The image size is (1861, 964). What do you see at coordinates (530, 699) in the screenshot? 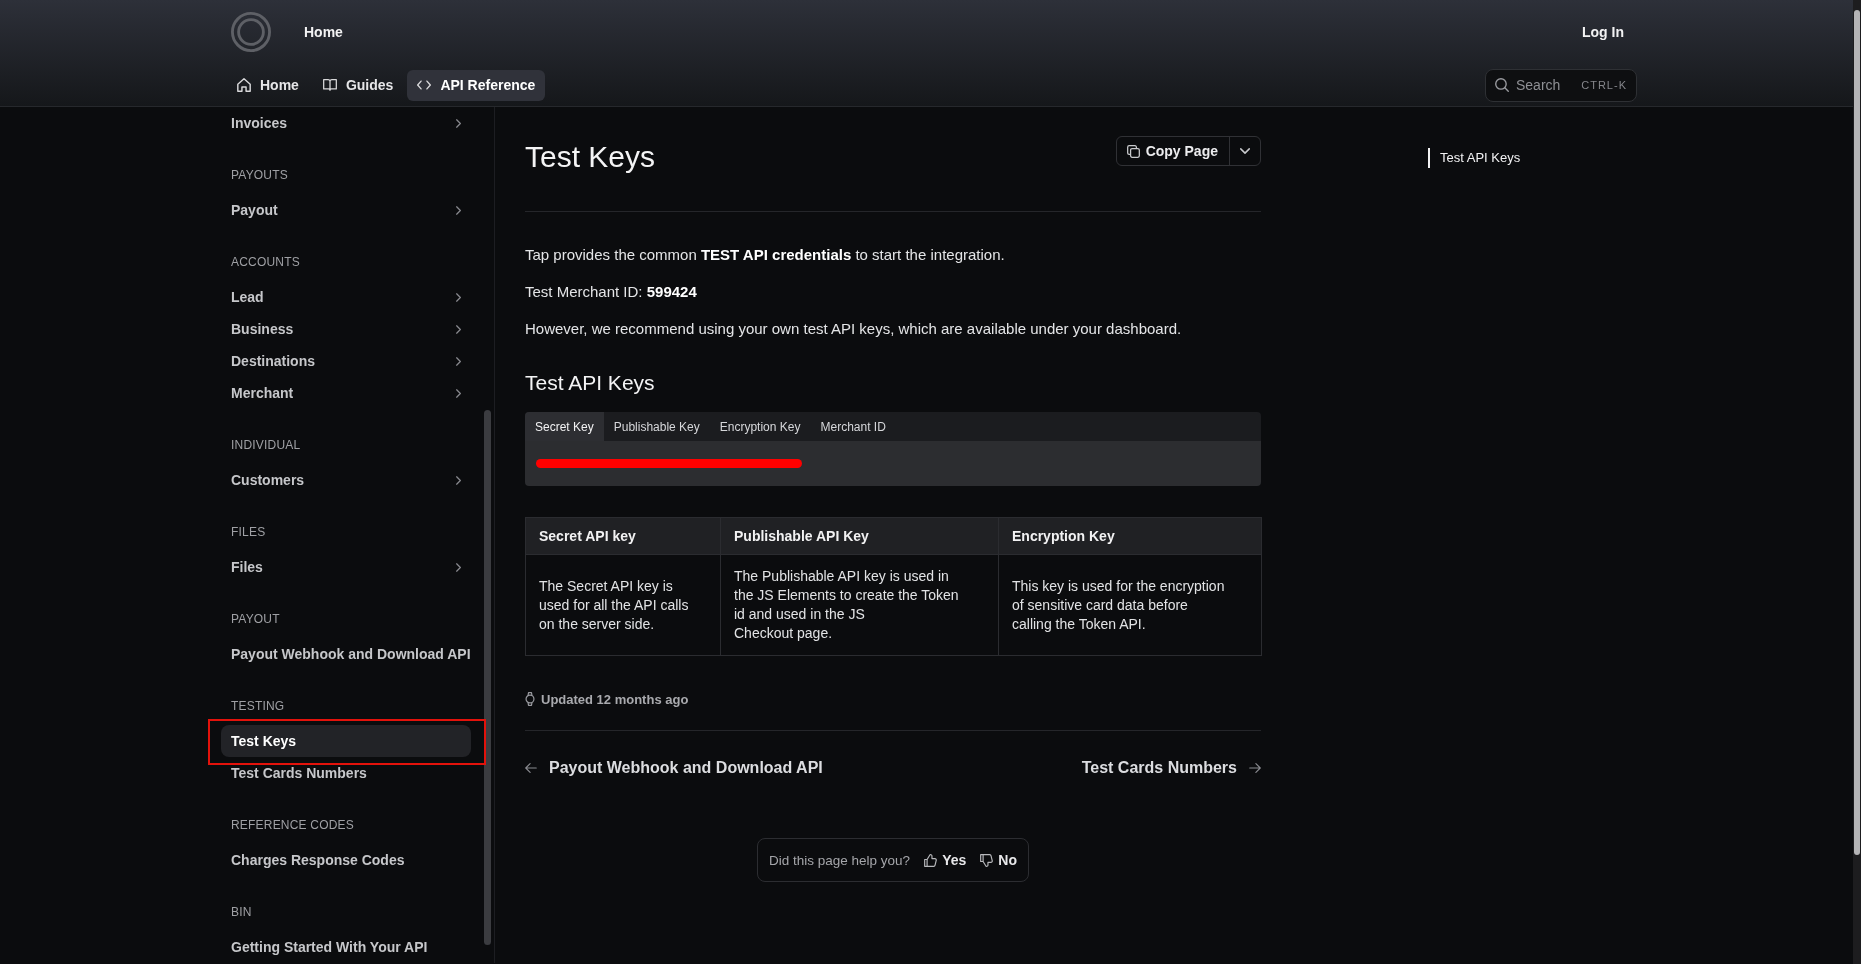
I see `watch-icon` at bounding box center [530, 699].